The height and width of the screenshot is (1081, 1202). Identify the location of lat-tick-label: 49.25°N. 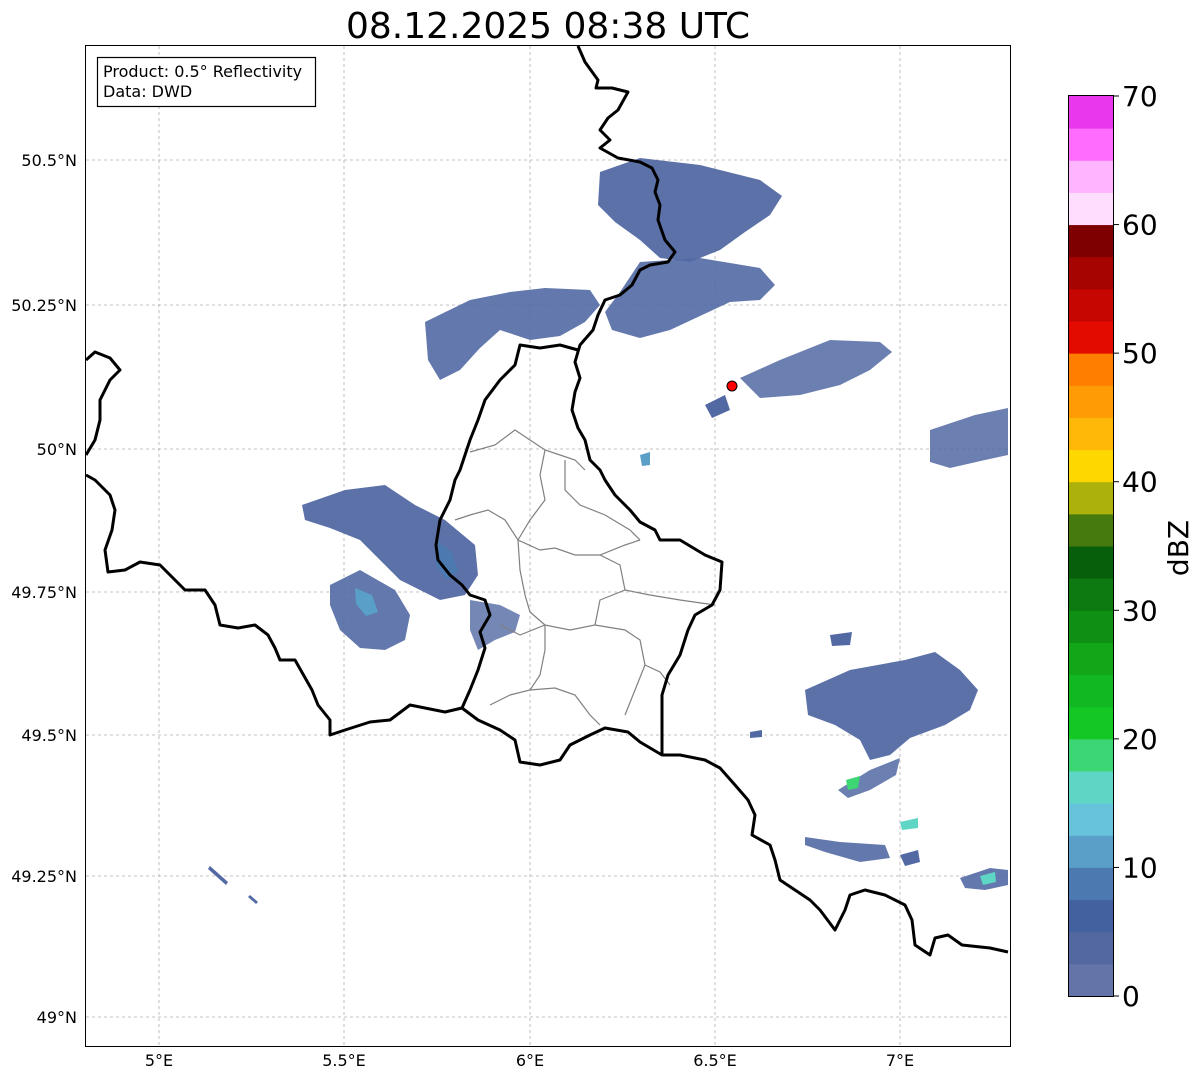
(44, 876).